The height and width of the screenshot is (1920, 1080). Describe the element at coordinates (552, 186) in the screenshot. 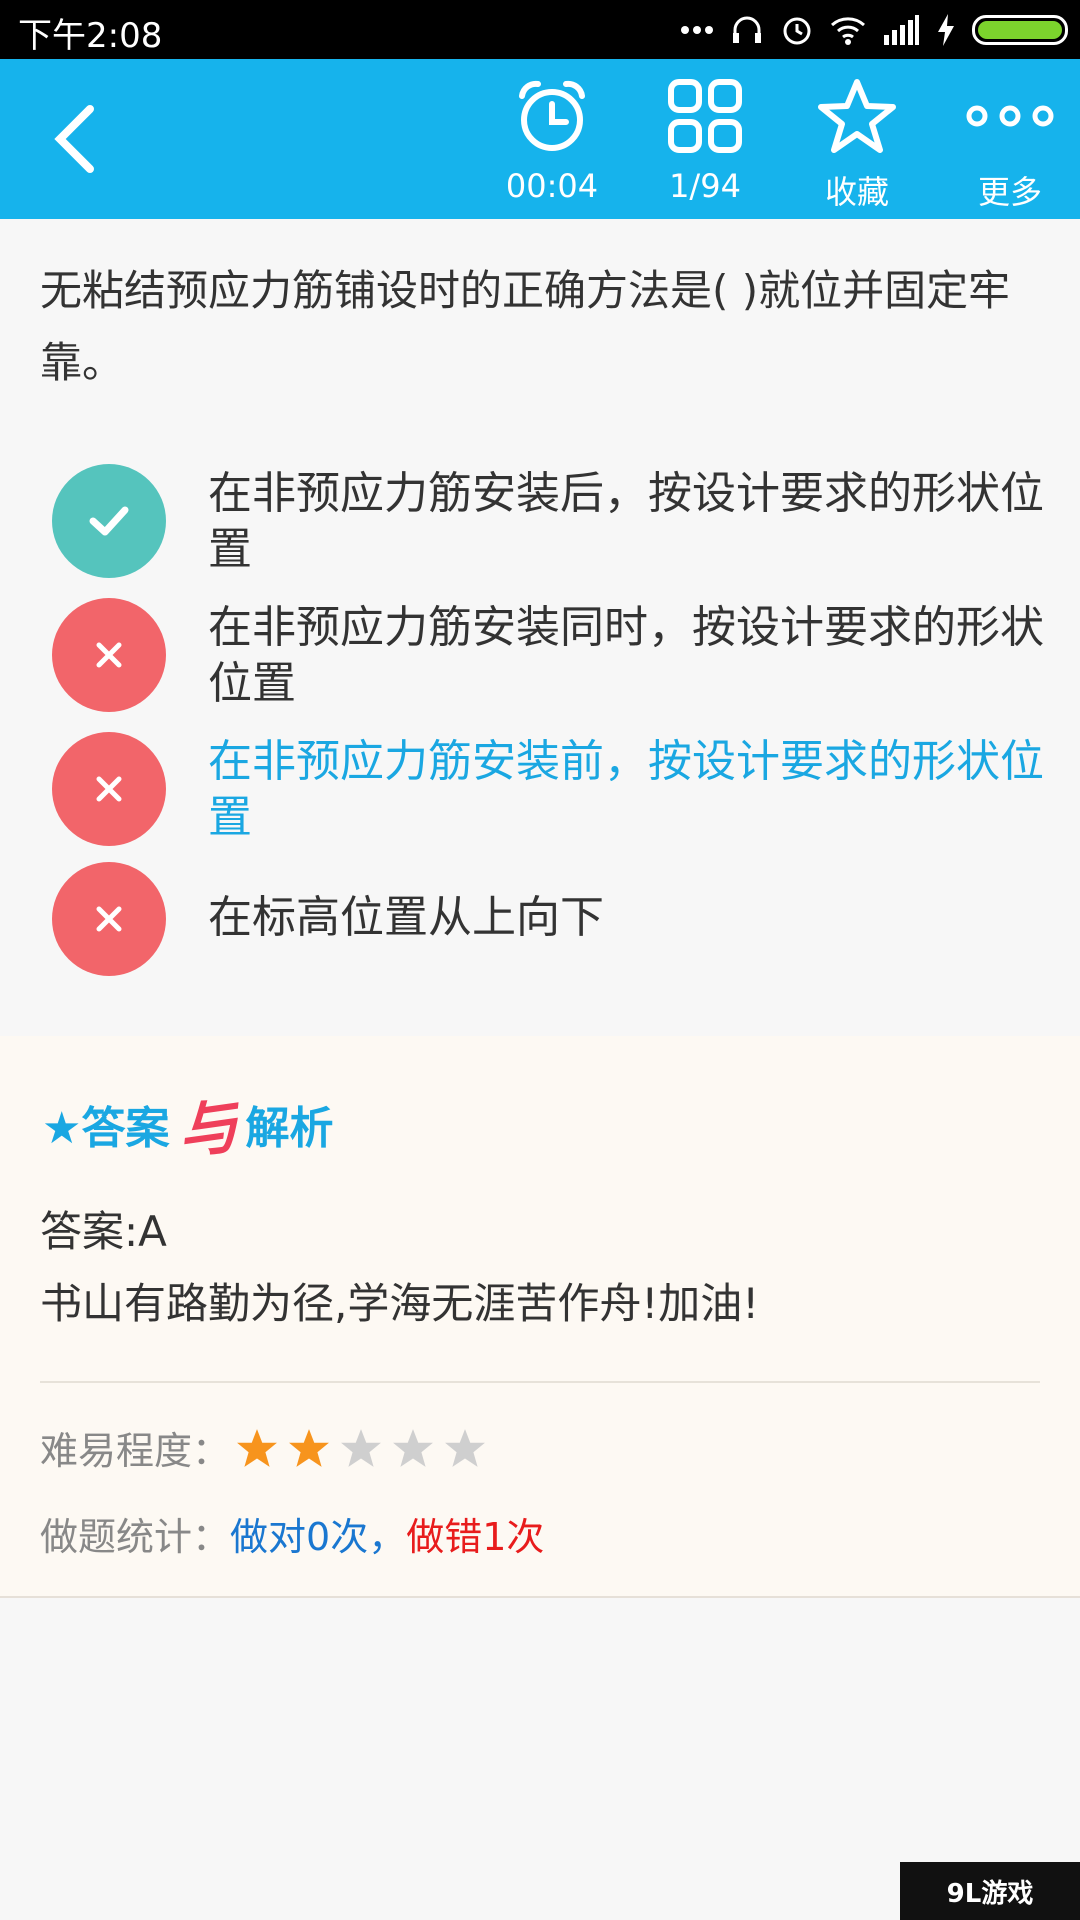

I see `timer-label: 00:04` at that location.